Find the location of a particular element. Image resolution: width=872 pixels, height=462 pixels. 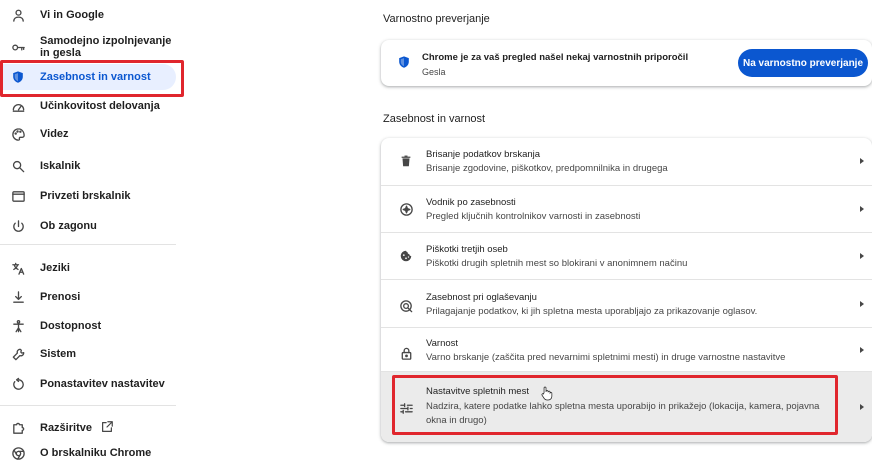

cookie-icon is located at coordinates (406, 256).